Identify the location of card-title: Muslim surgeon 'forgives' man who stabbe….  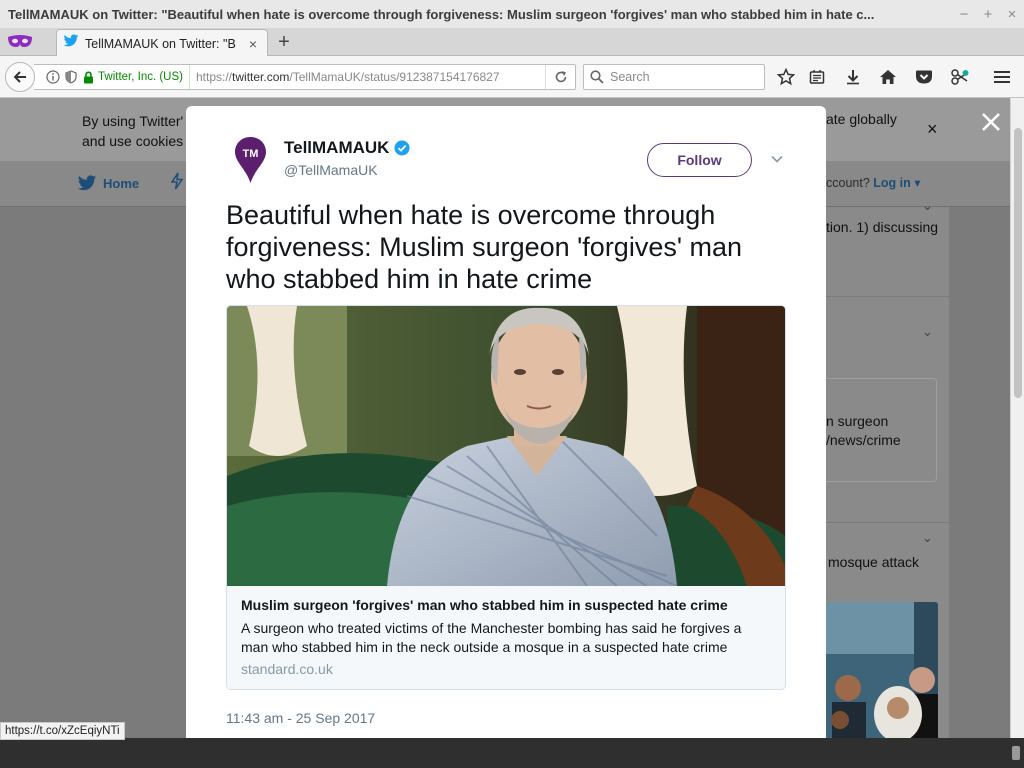
(484, 605).